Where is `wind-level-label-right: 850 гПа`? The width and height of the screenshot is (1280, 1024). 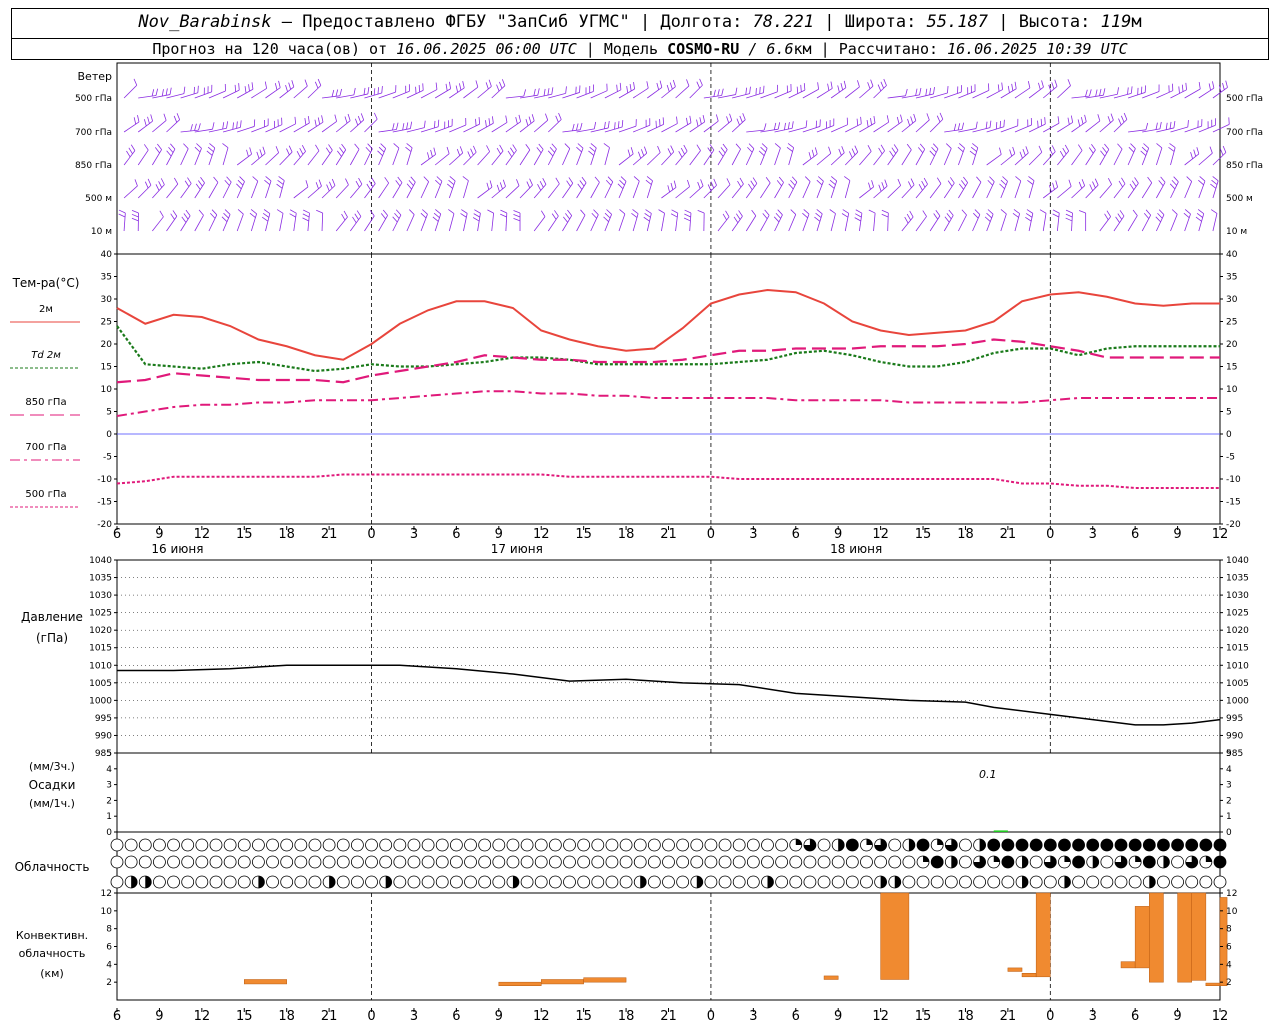
wind-level-label-right: 850 гПа is located at coordinates (1244, 166).